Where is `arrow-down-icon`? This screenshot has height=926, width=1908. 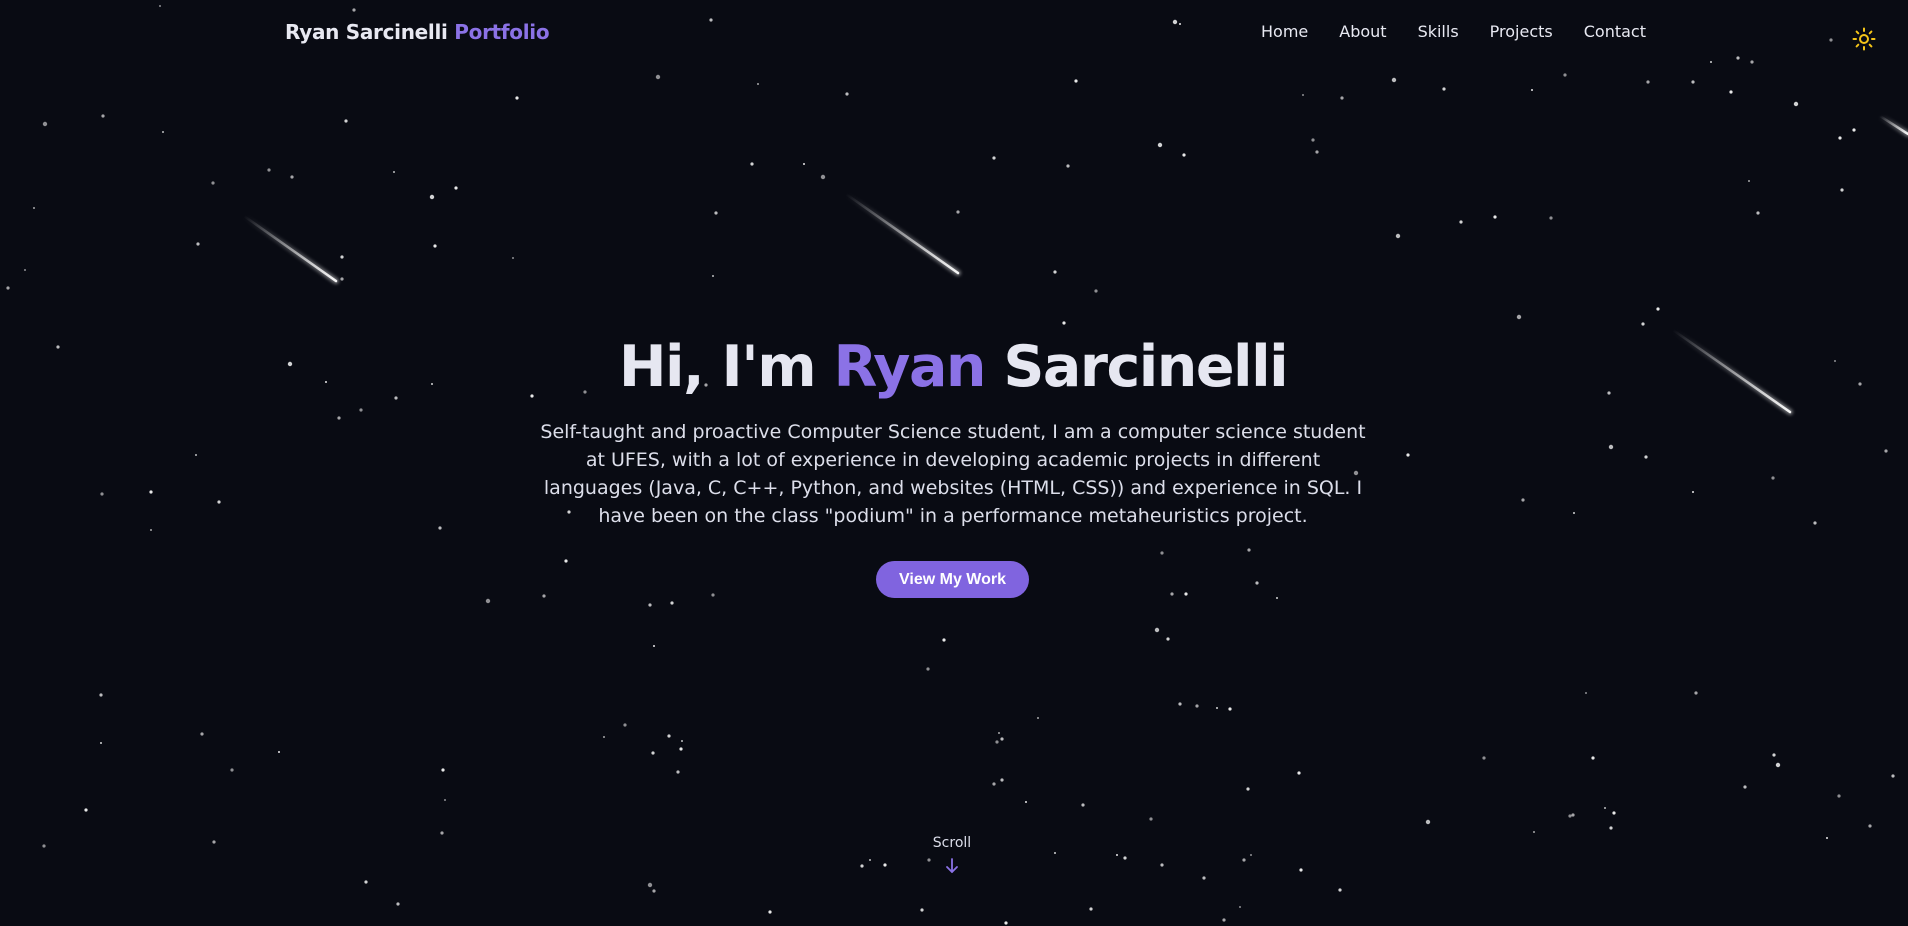 arrow-down-icon is located at coordinates (952, 865).